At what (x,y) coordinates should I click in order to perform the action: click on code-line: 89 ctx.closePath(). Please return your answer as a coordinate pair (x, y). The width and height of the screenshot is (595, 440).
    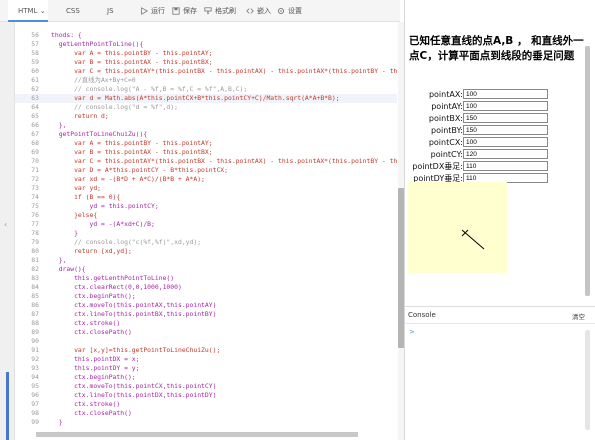
    Looking at the image, I should click on (206, 332).